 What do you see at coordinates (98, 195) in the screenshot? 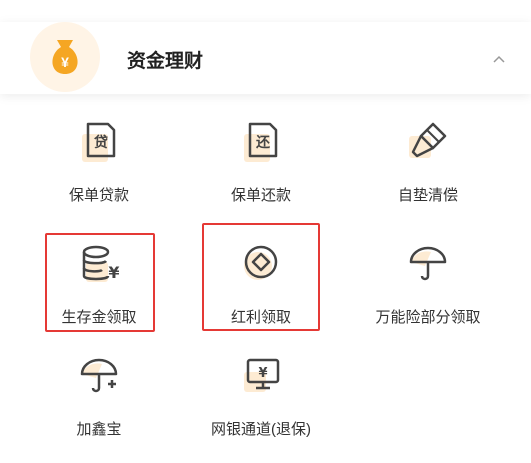
I see `grid-item-label: 保单贷款` at bounding box center [98, 195].